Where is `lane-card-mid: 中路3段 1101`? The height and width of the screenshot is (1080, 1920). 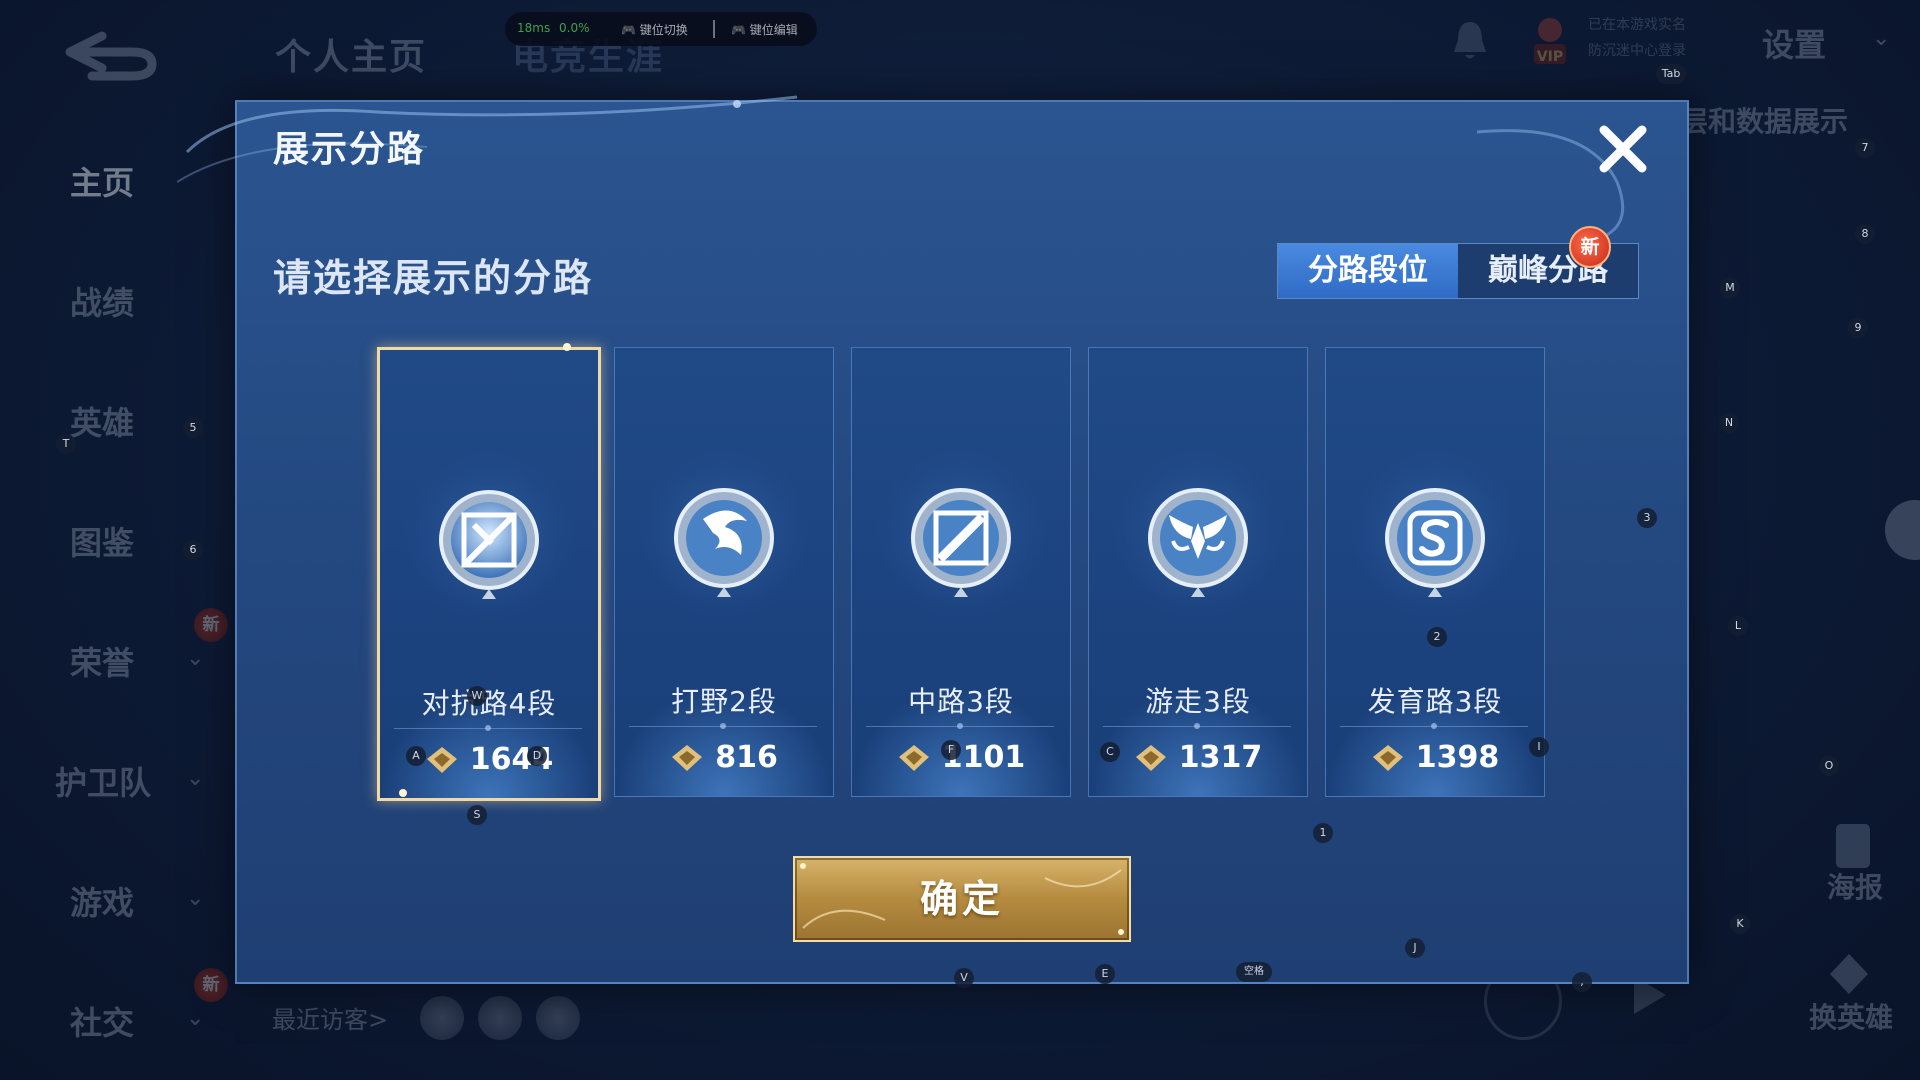 lane-card-mid: 中路3段 1101 is located at coordinates (961, 572).